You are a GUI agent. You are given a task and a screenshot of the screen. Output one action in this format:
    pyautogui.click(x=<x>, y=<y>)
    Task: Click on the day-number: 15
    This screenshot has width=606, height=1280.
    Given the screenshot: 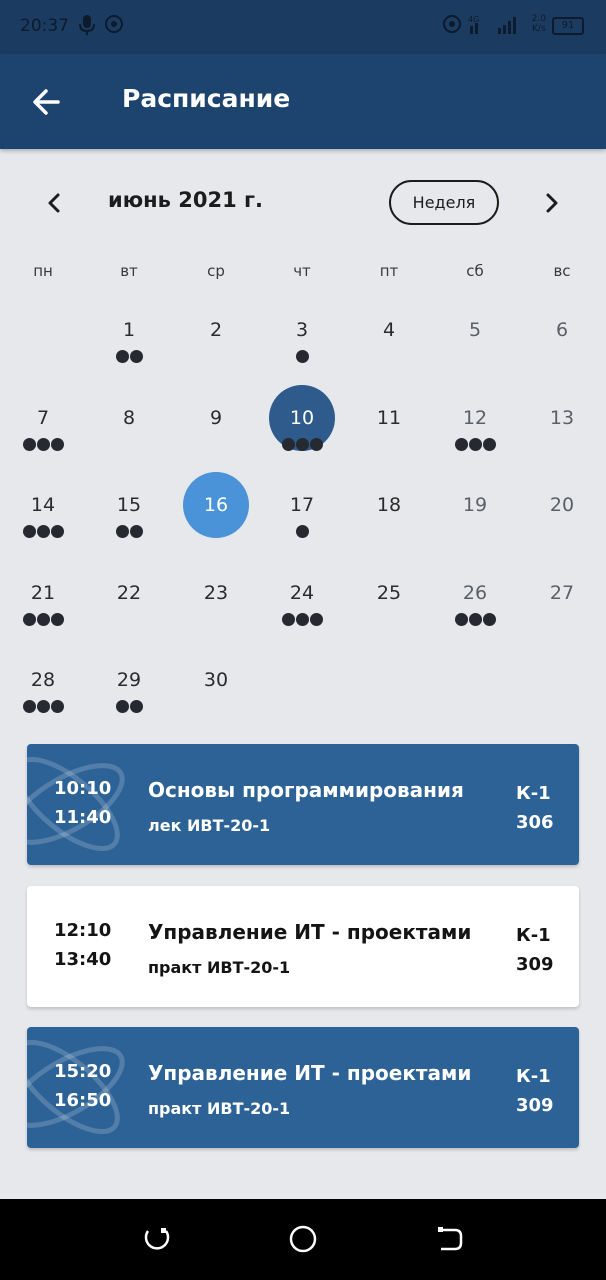 What is the action you would take?
    pyautogui.click(x=129, y=505)
    